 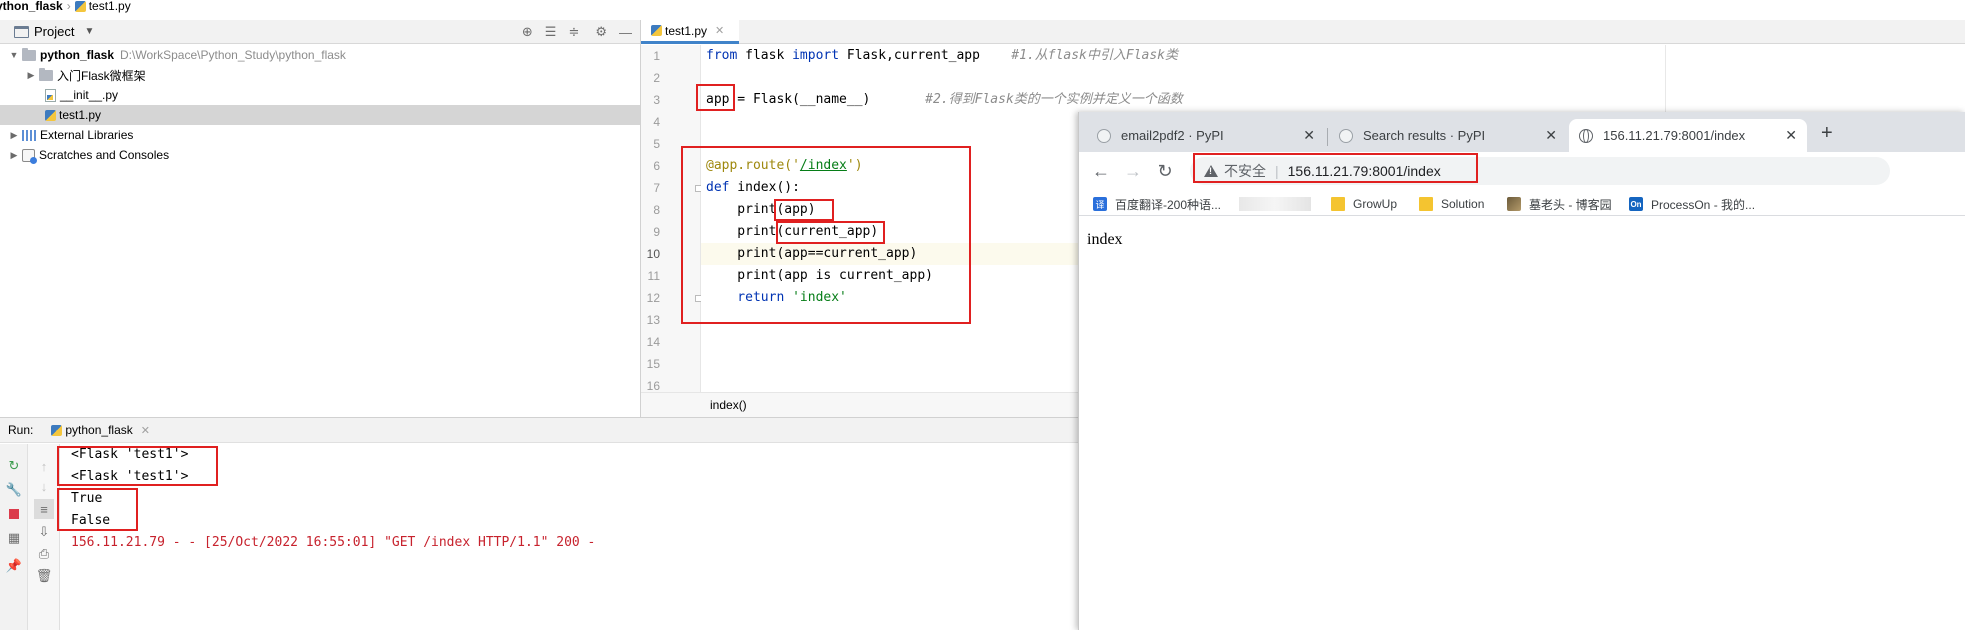 I want to click on project-icon, so click(x=21, y=31).